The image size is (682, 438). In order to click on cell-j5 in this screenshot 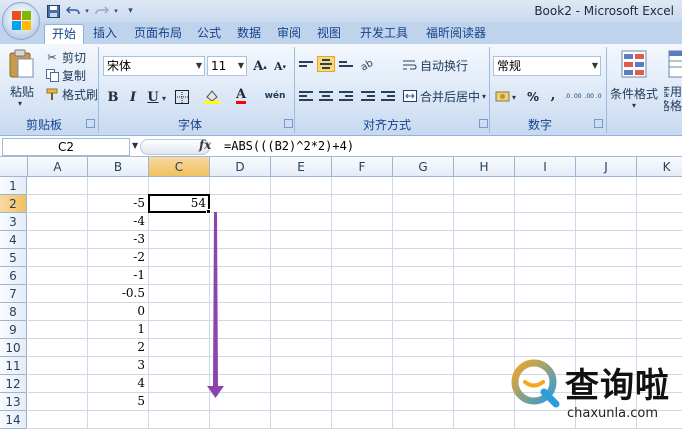, I will do `click(606, 258)`.